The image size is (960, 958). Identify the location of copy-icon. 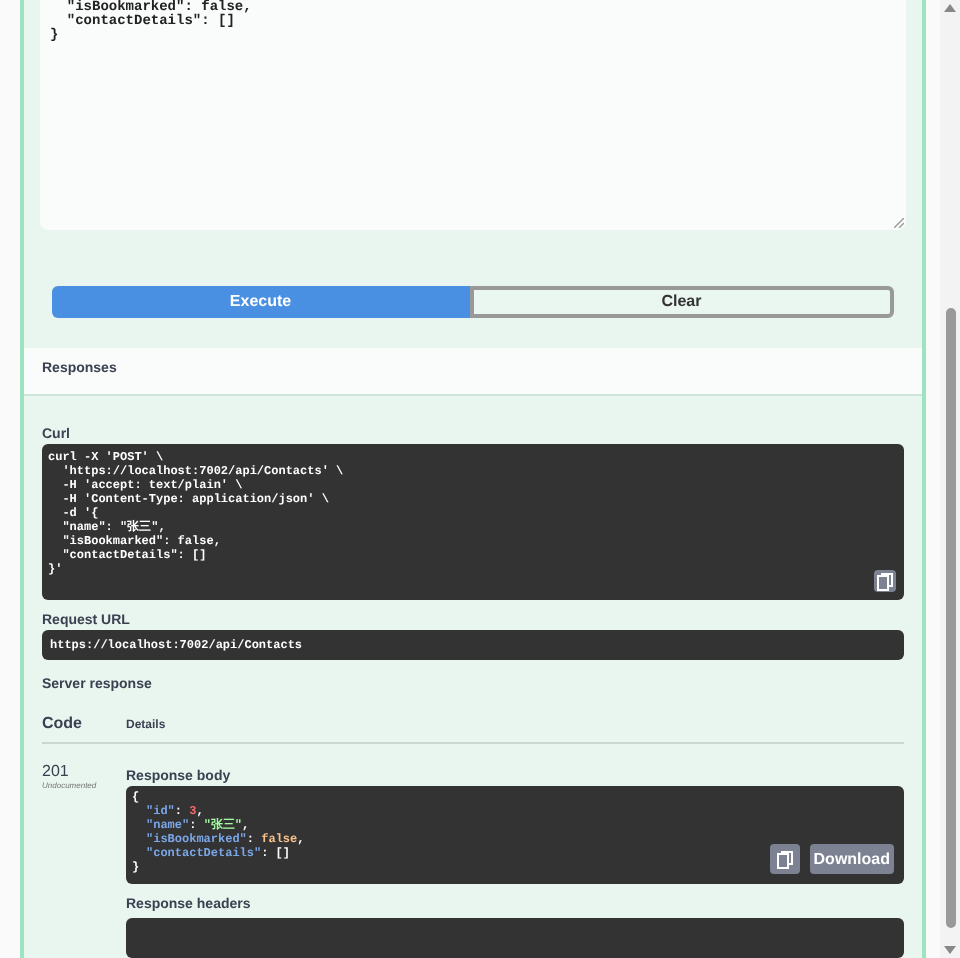
(784, 859).